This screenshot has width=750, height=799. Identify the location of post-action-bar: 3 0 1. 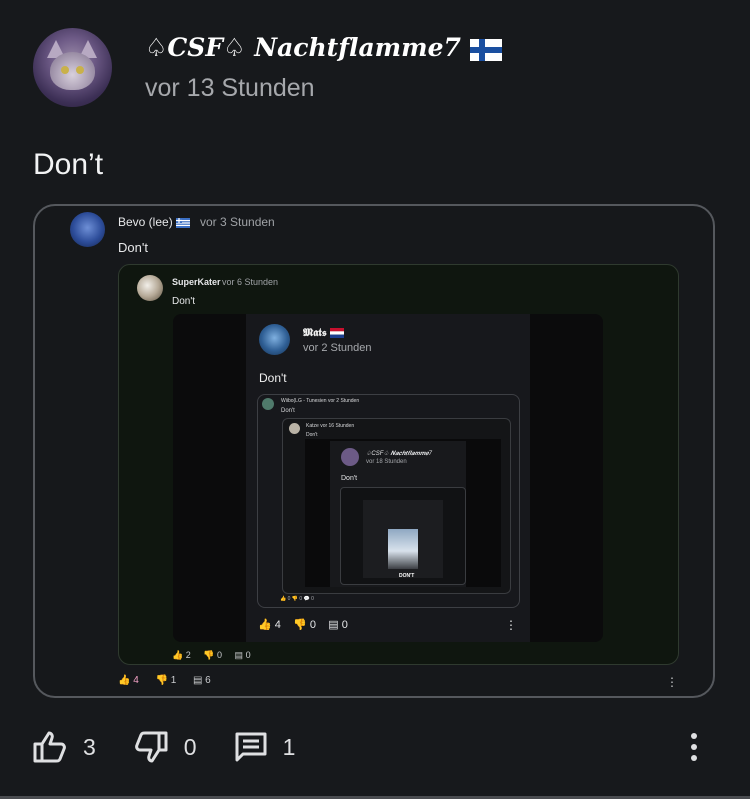
(183, 747).